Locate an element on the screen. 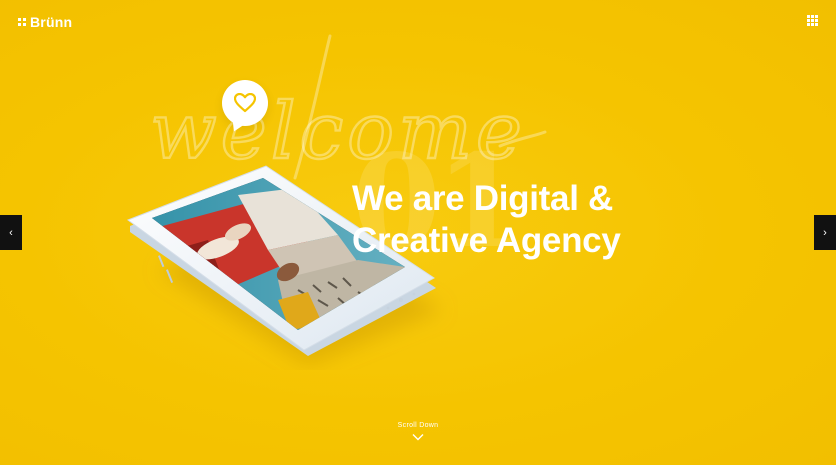 This screenshot has height=465, width=836. prev-slide-button: ‹ is located at coordinates (11, 232).